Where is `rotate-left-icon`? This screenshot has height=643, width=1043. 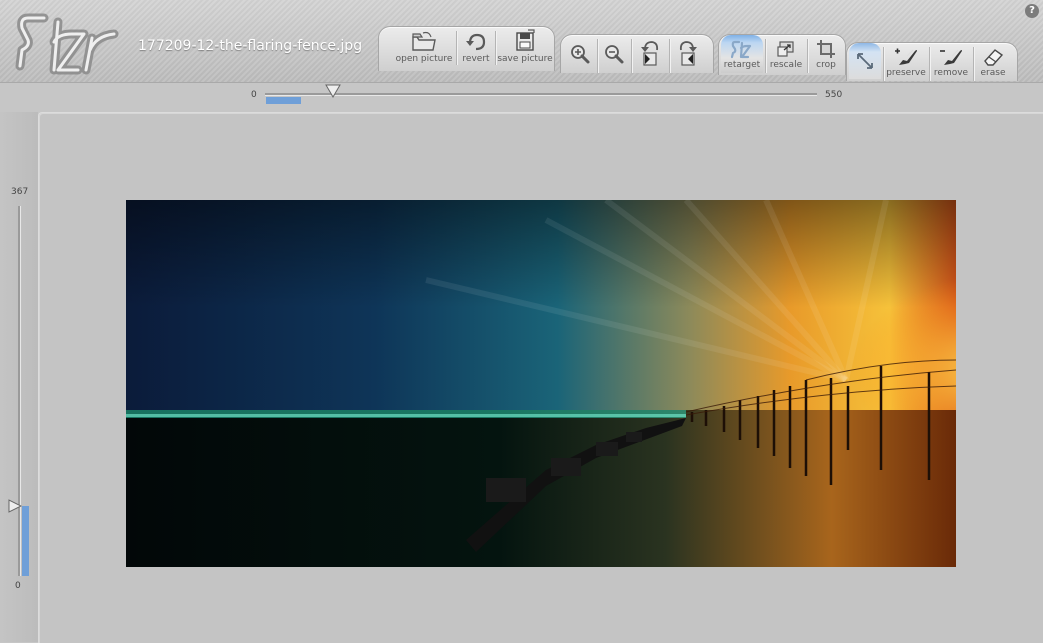 rotate-left-icon is located at coordinates (650, 53).